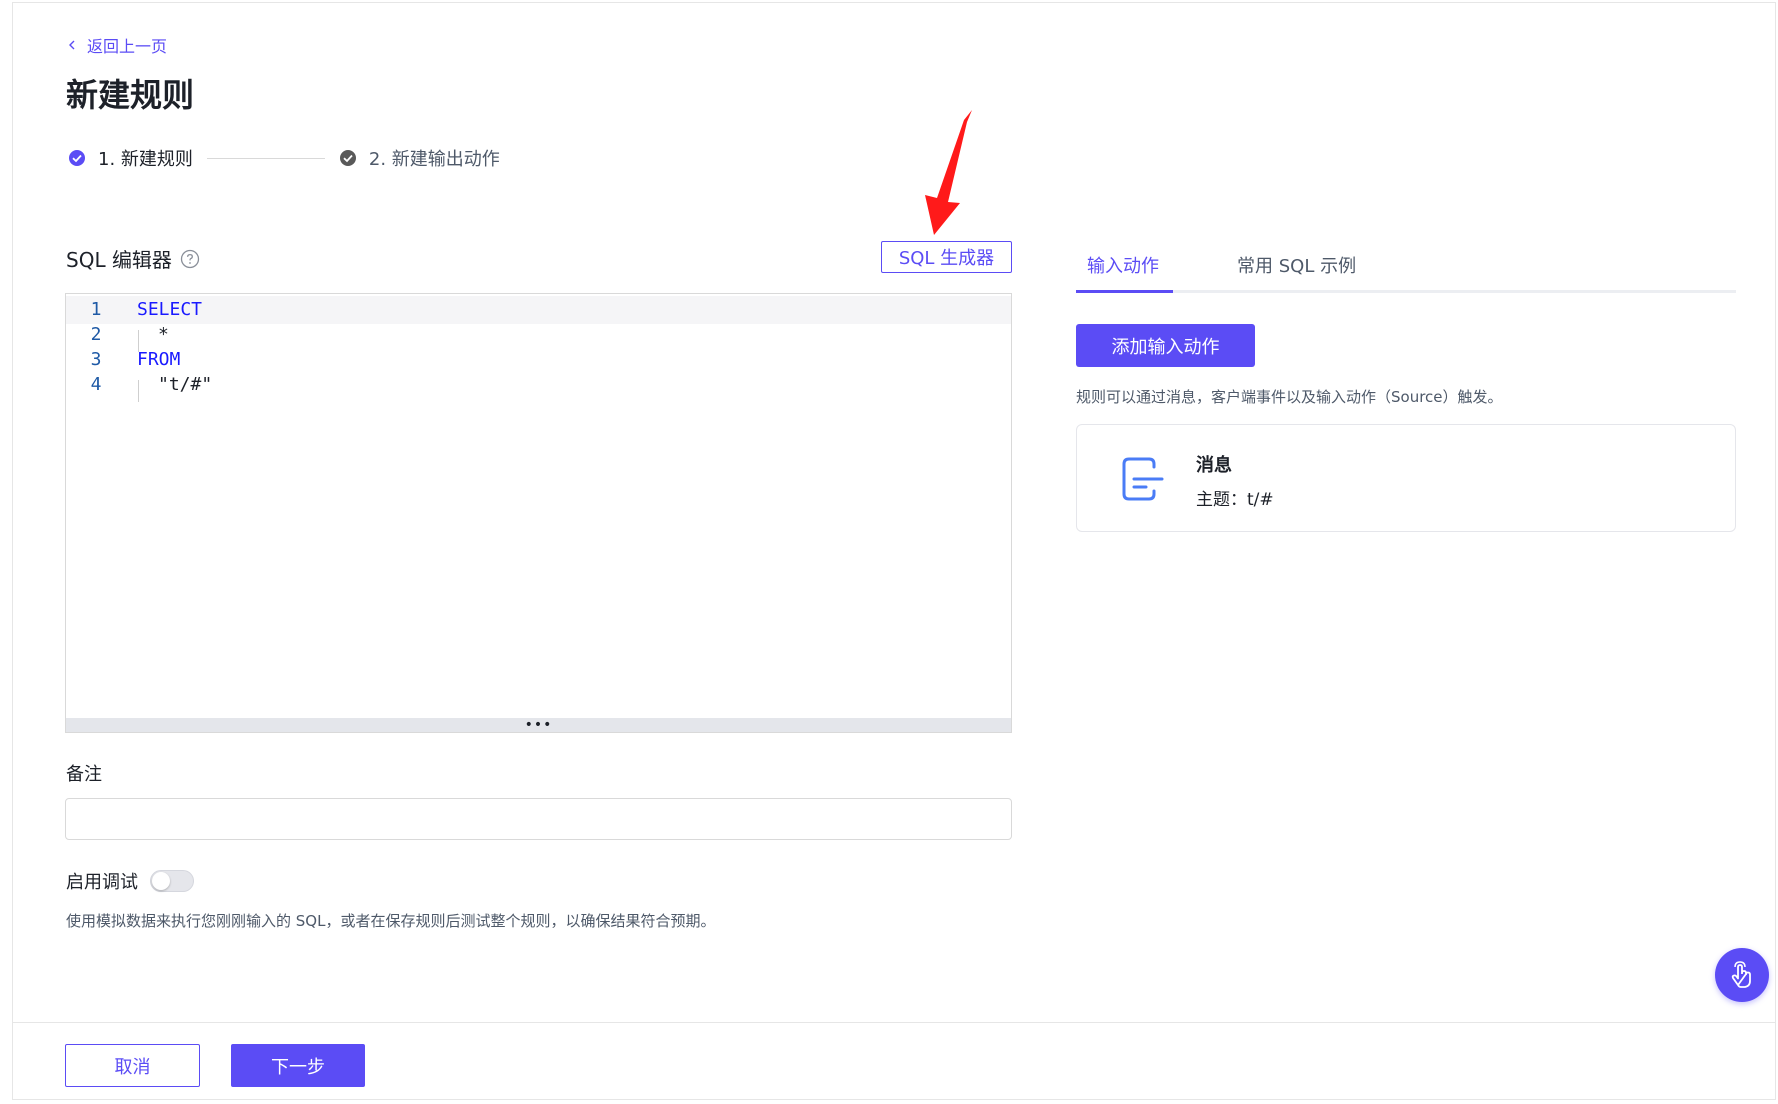 Image resolution: width=1778 pixels, height=1104 pixels. I want to click on source-card-message: 消息 主题：t/#, so click(1406, 478).